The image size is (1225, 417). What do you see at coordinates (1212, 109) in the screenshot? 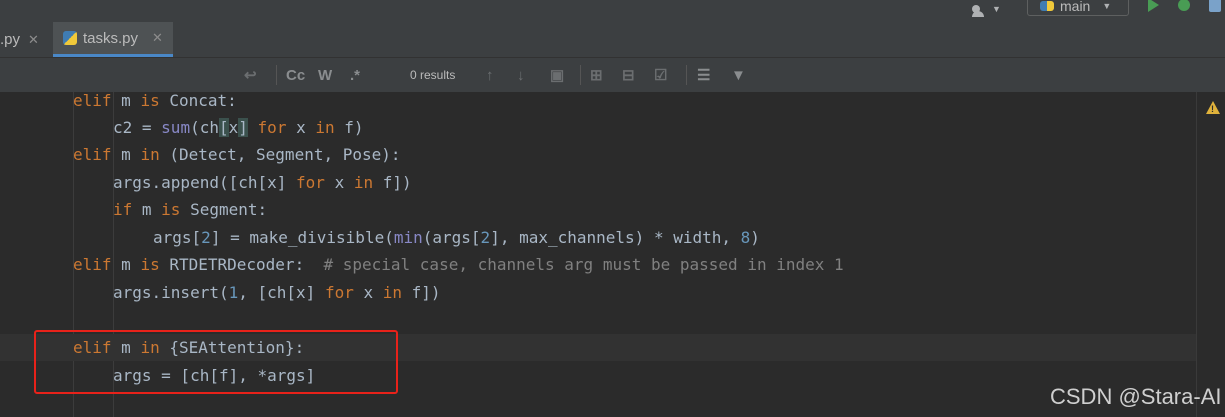
I see `warning-mark: !` at bounding box center [1212, 109].